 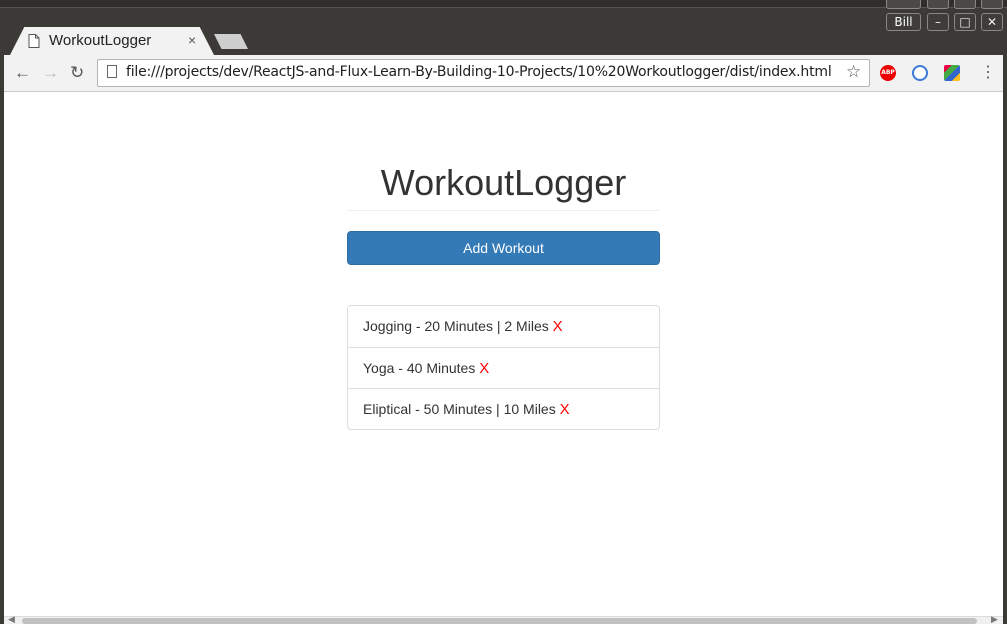 I want to click on forward-arrow-icon: →, so click(x=50, y=73).